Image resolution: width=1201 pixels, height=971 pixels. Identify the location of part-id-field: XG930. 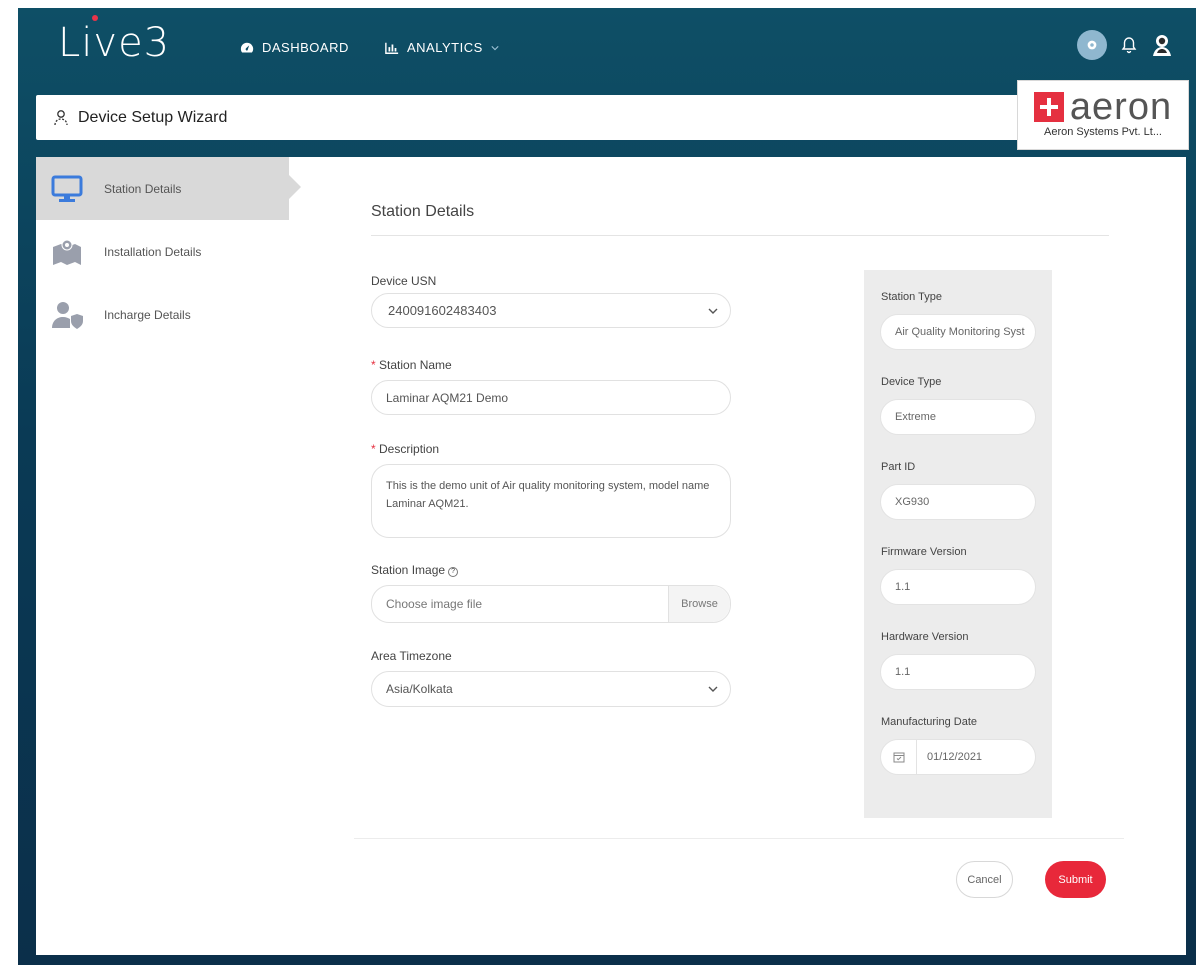
(958, 502).